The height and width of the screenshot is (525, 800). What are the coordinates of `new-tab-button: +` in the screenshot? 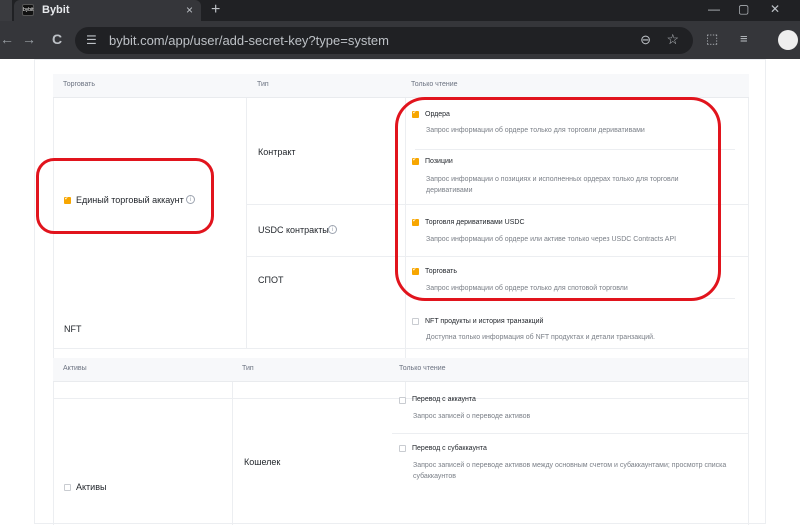 It's located at (215, 10).